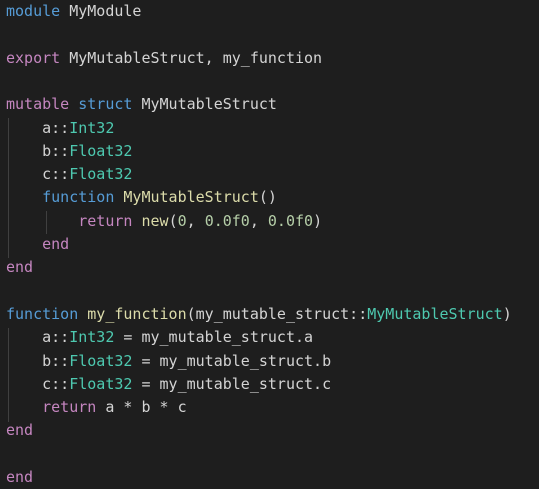 The width and height of the screenshot is (539, 489). I want to click on parens: (), so click(267, 197).